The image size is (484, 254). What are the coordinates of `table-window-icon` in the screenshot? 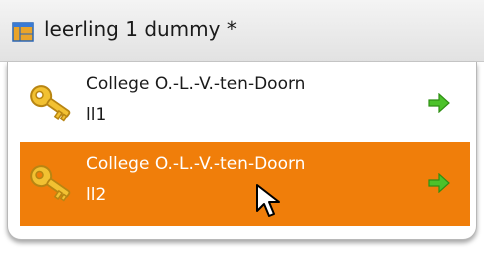 It's located at (23, 32).